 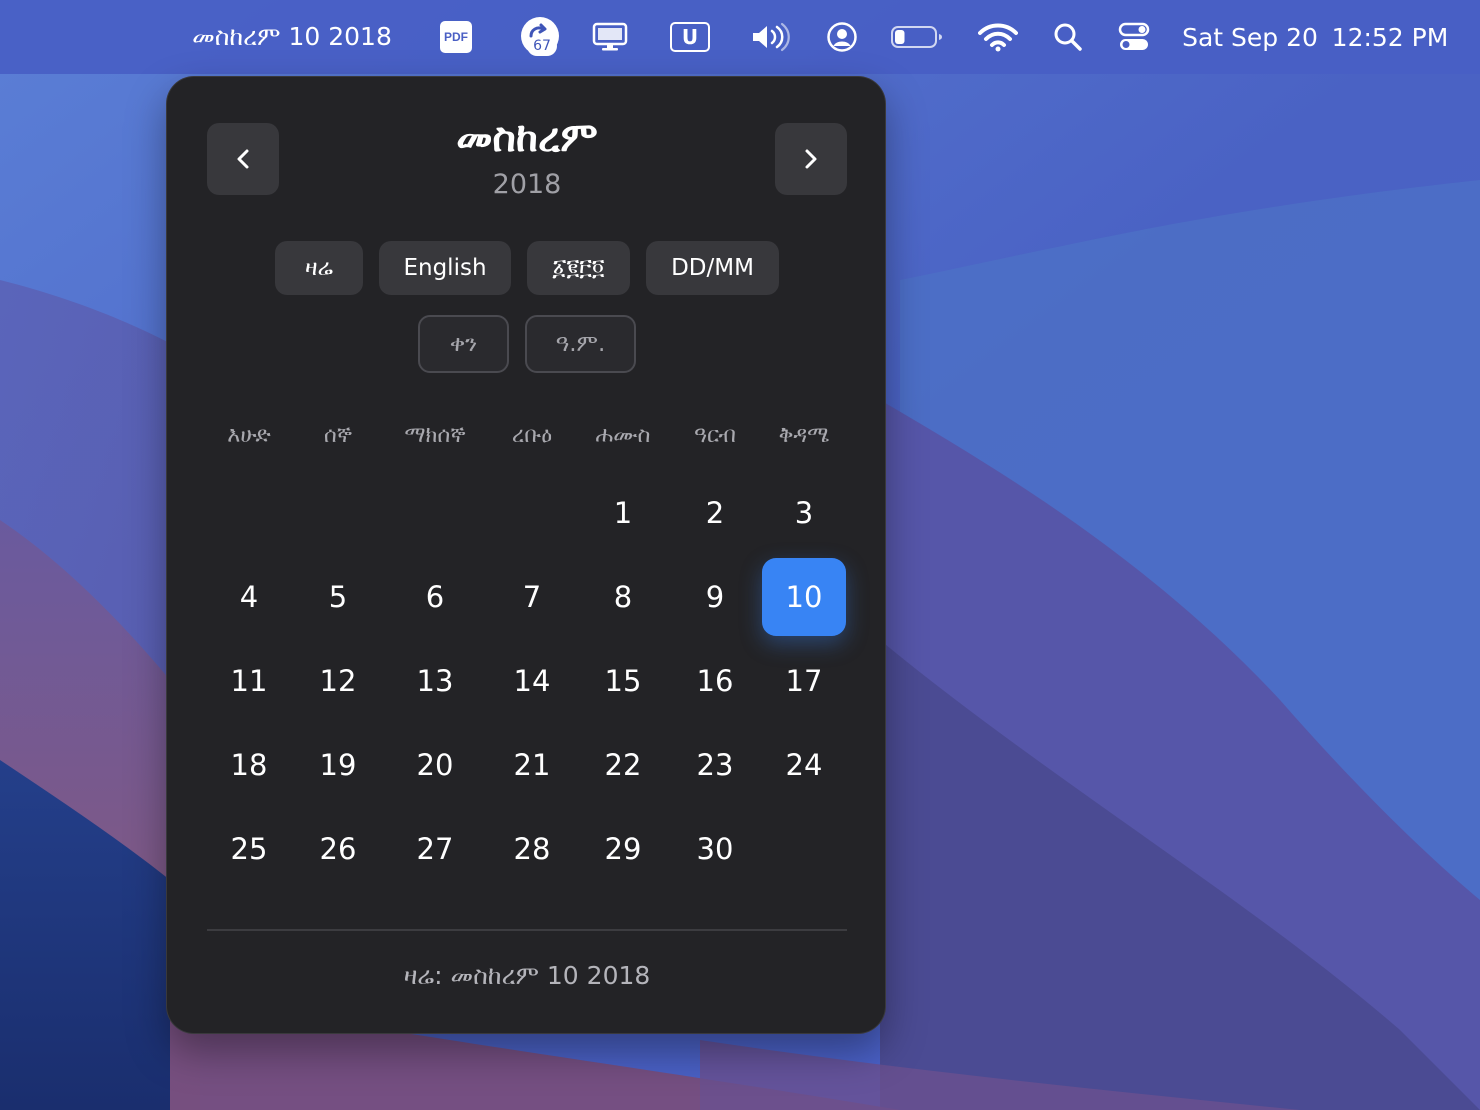 I want to click on day-cell: 11, so click(x=249, y=681).